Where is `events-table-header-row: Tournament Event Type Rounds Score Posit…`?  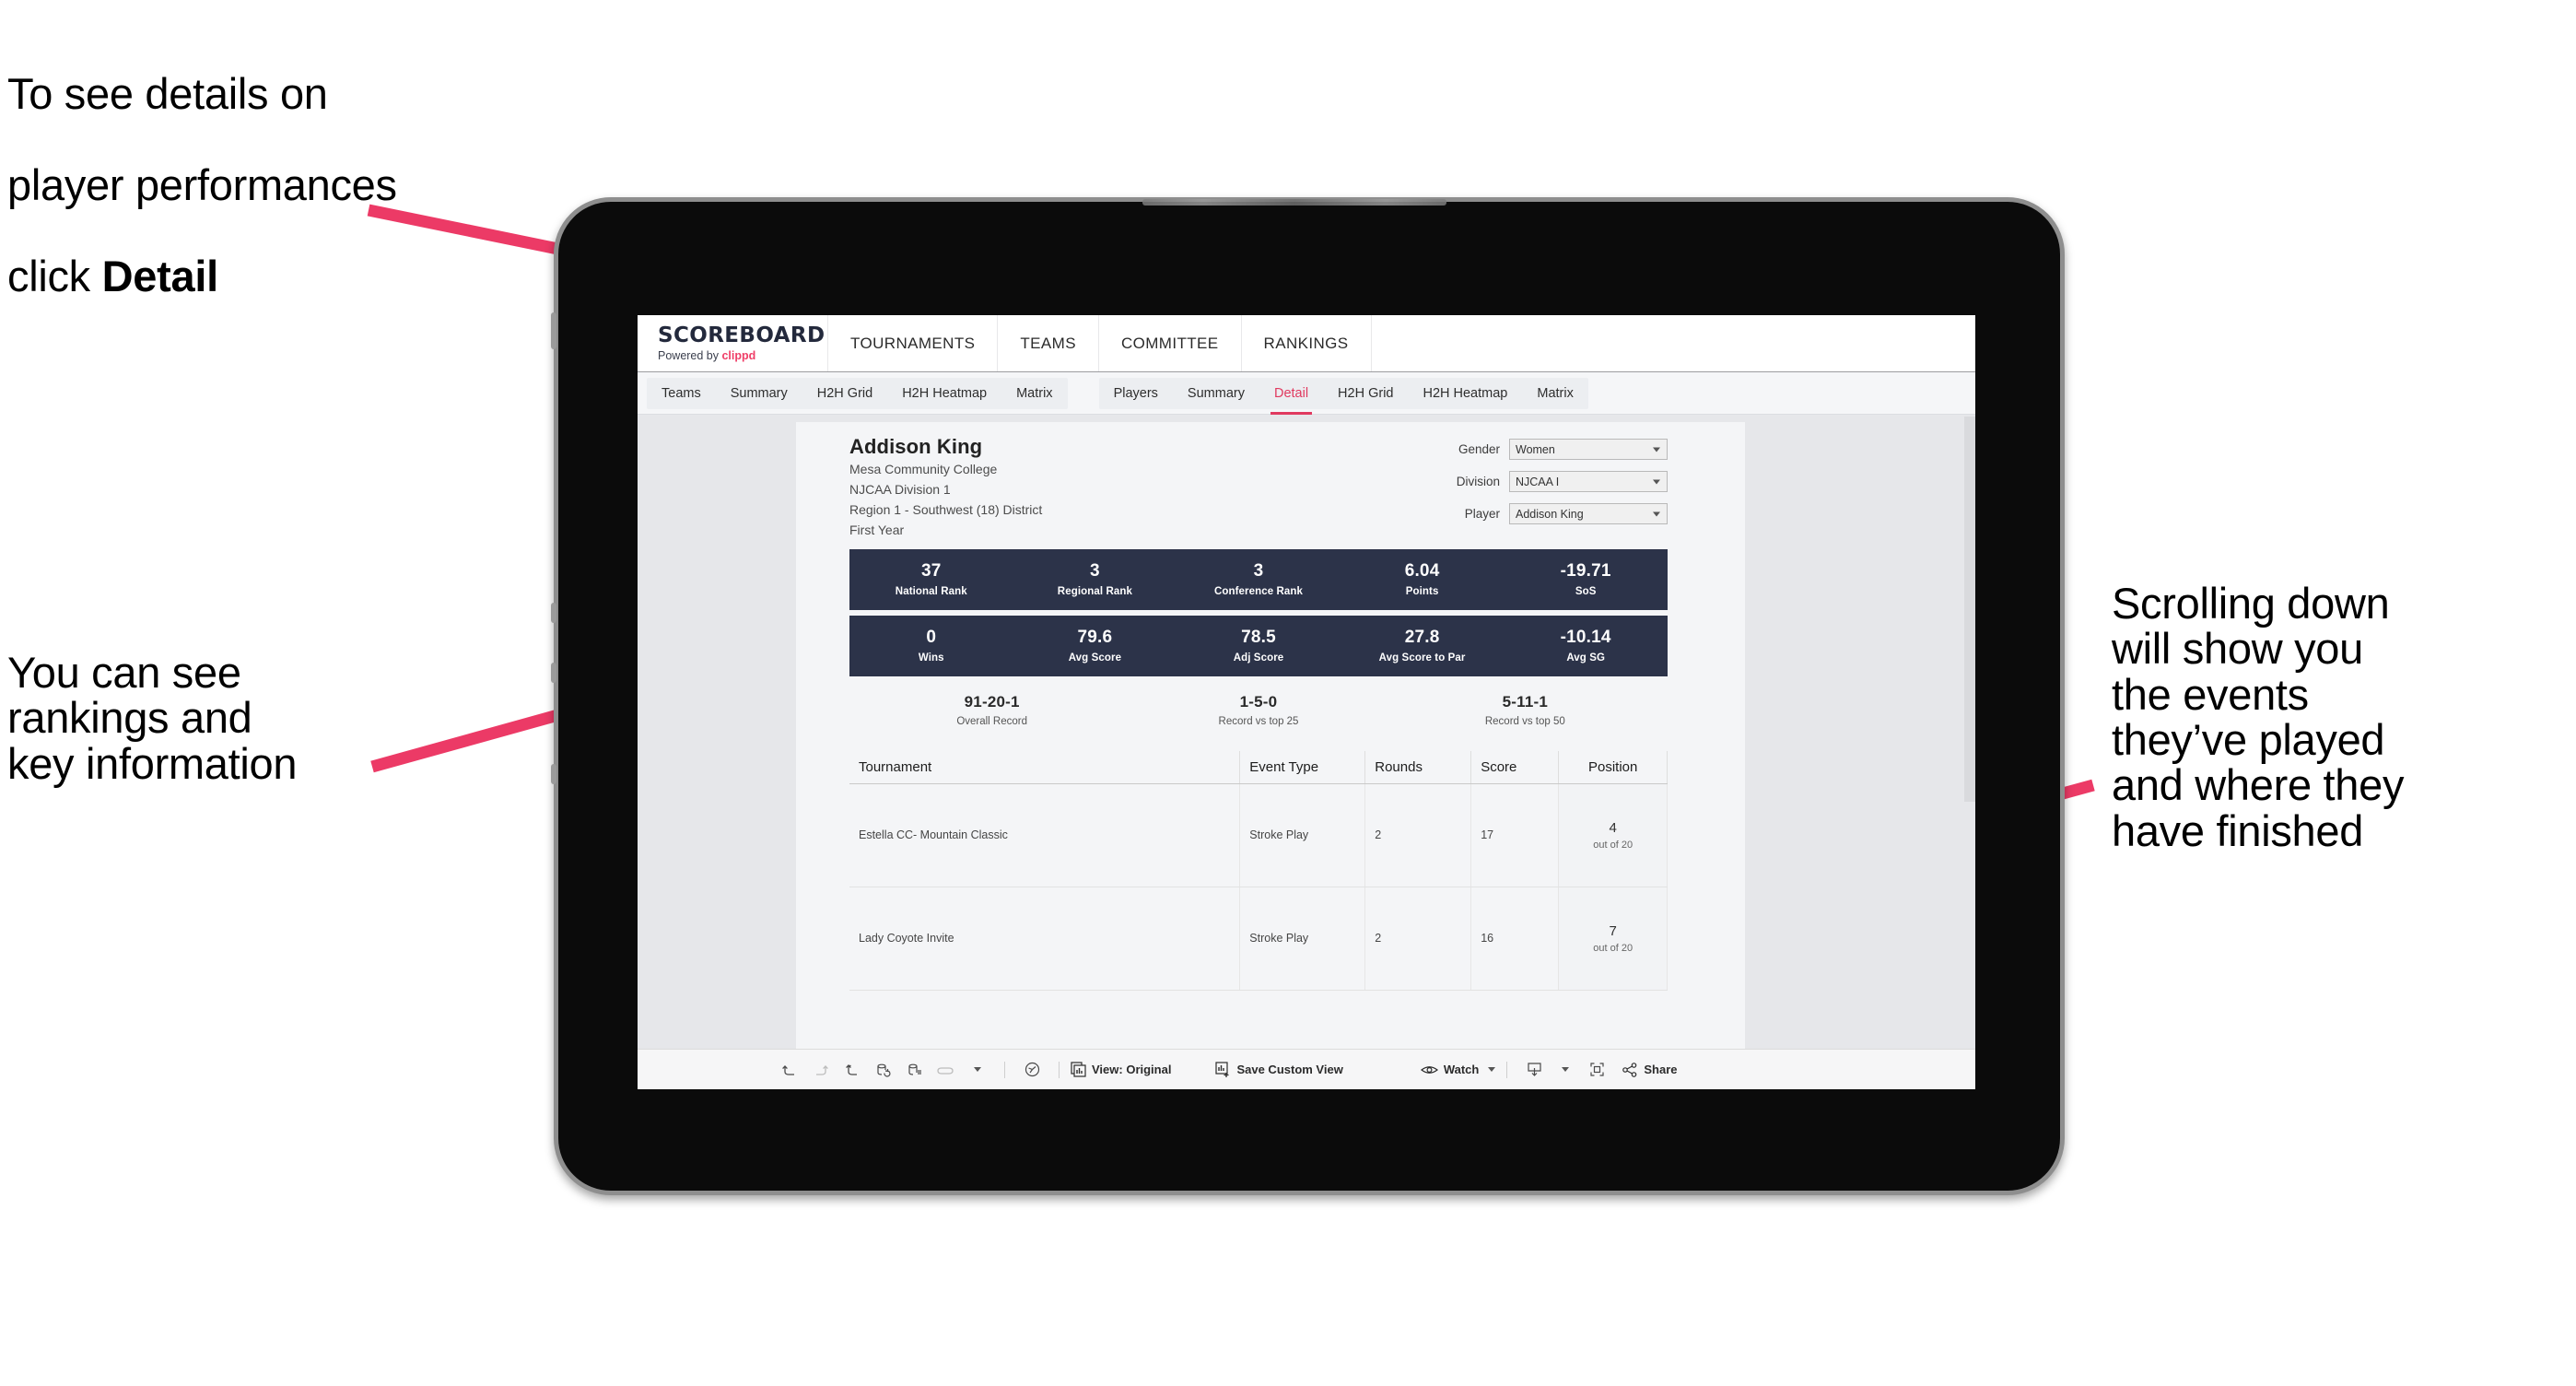
events-table-header-row: Tournament Event Type Rounds Score Posit… is located at coordinates (1258, 767).